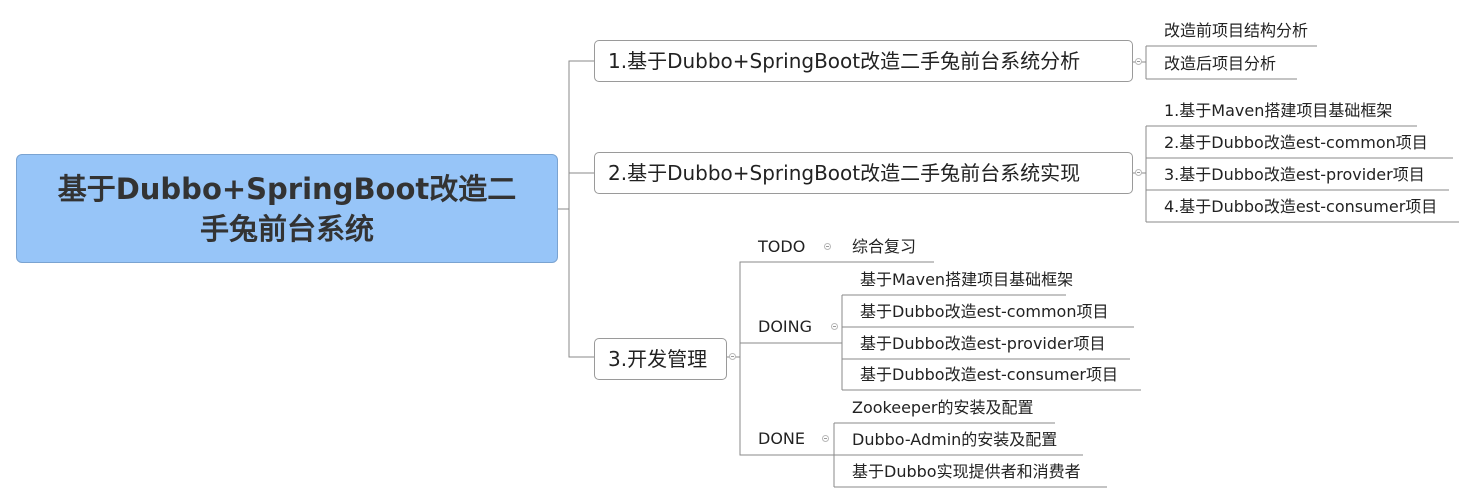  Describe the element at coordinates (1296, 143) in the screenshot. I see `subtopic: 2.基于Dubbo改造est-common项目` at that location.